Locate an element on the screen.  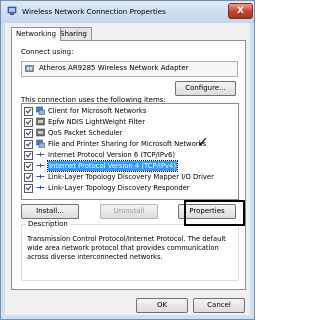
description-title: Description is located at coordinates (48, 224).